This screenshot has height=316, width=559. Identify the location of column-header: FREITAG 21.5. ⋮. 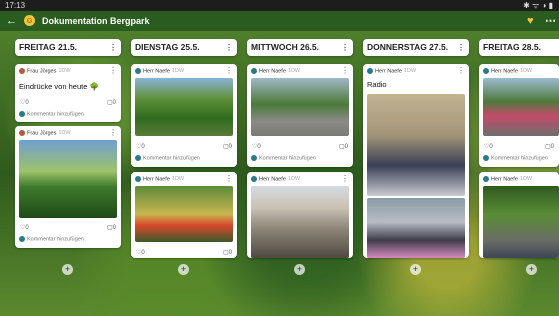
(68, 47).